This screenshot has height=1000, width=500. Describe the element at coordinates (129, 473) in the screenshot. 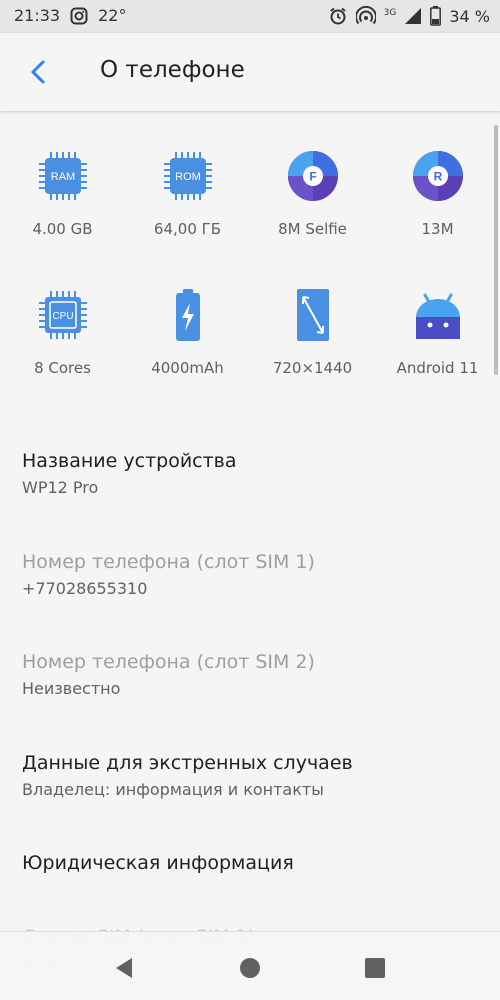

I see `pref-device-name: Название устройства WP12 Pro` at that location.